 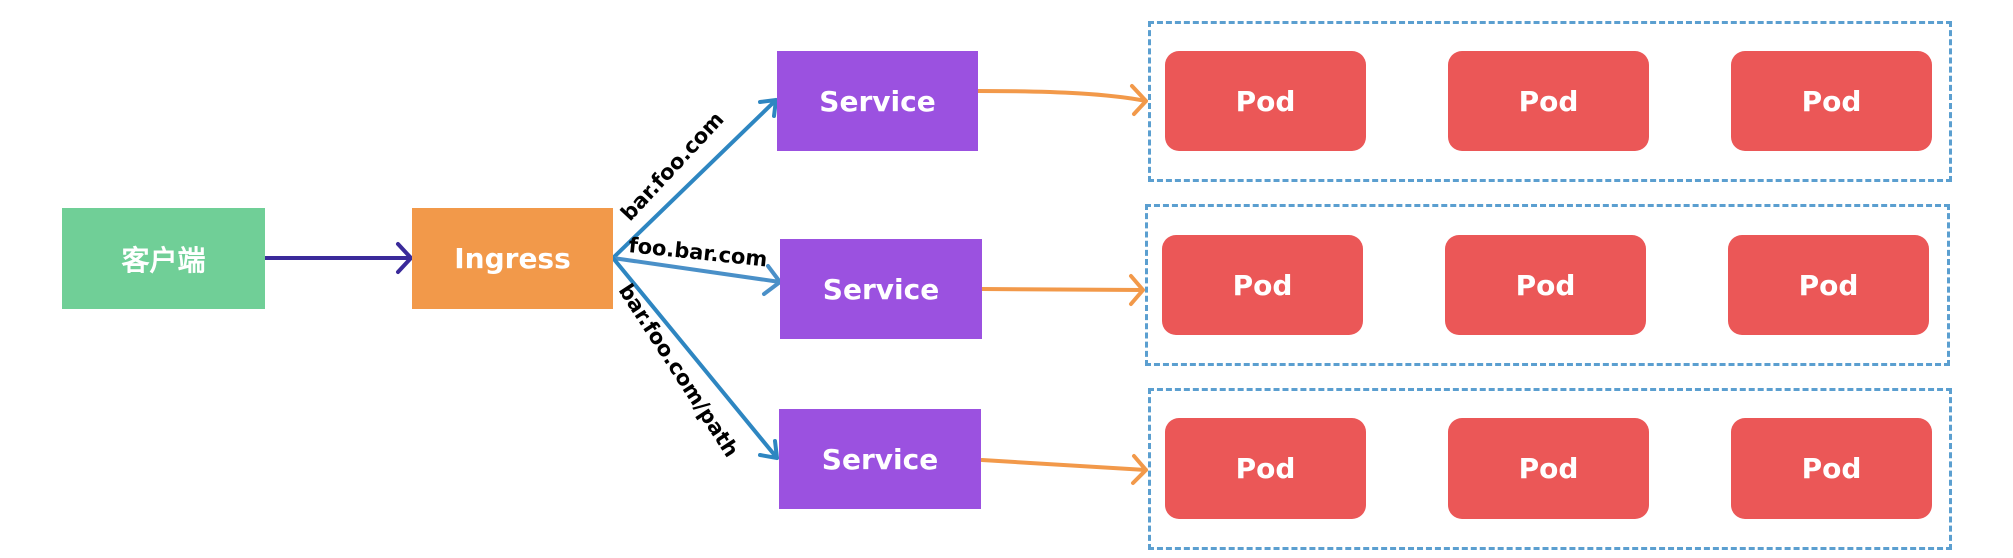 I want to click on ingress-node: Ingress, so click(x=512, y=258).